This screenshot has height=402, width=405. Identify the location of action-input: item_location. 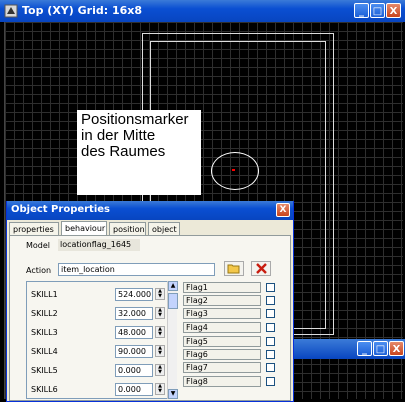
(136, 269).